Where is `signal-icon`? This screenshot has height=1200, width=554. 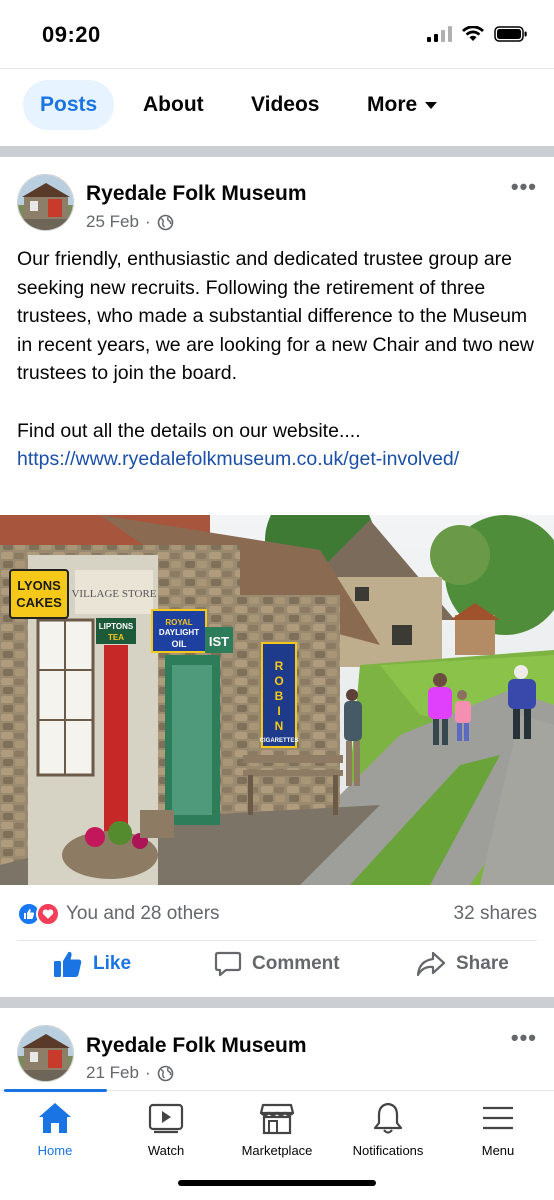 signal-icon is located at coordinates (439, 34).